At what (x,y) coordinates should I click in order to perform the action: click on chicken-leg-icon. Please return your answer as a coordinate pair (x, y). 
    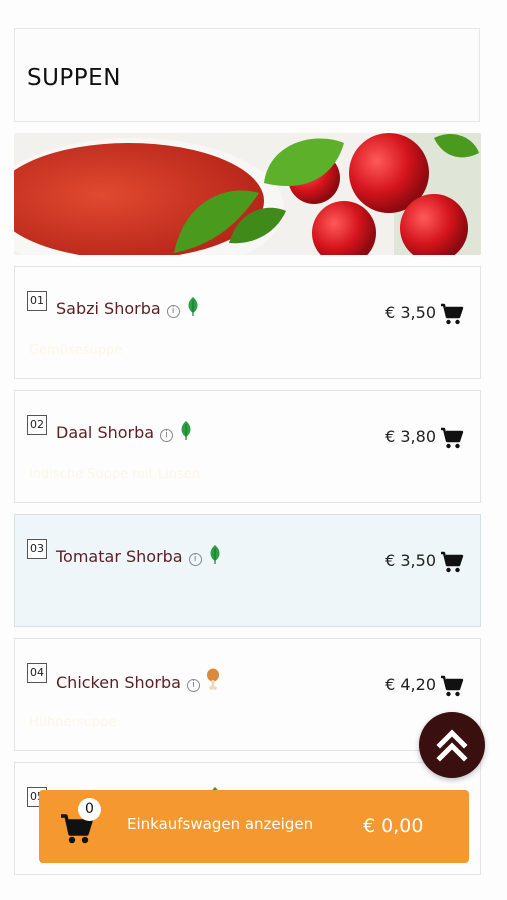
    Looking at the image, I should click on (213, 681).